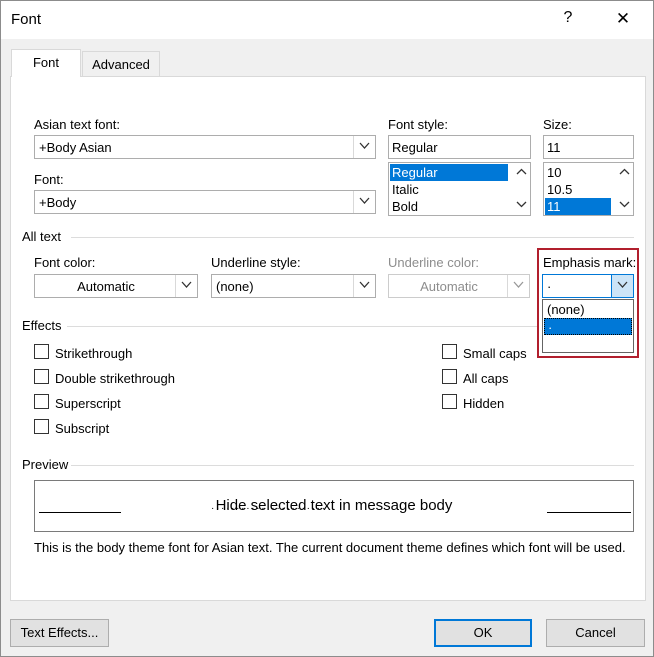  Describe the element at coordinates (459, 147) in the screenshot. I see `font-style-input: Regular` at that location.